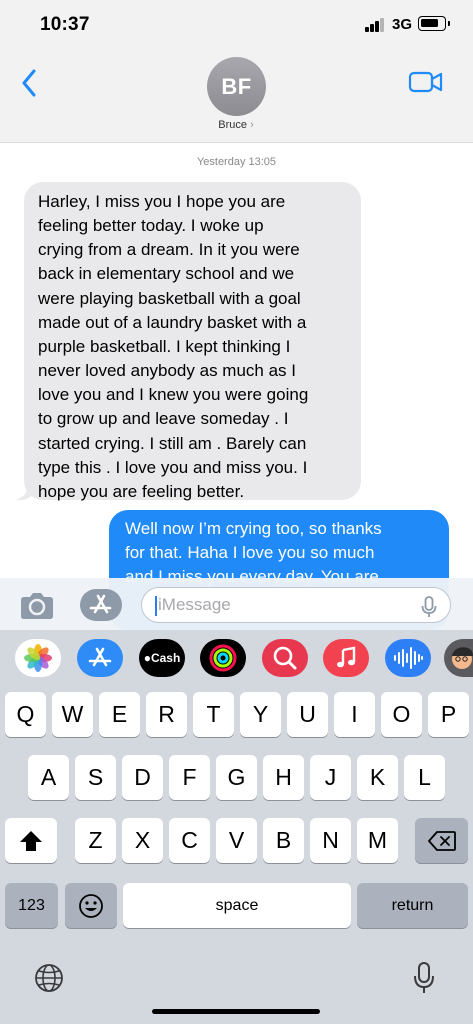 The image size is (473, 1024). Describe the element at coordinates (232, 125) in the screenshot. I see `contact-name: Bruce` at that location.